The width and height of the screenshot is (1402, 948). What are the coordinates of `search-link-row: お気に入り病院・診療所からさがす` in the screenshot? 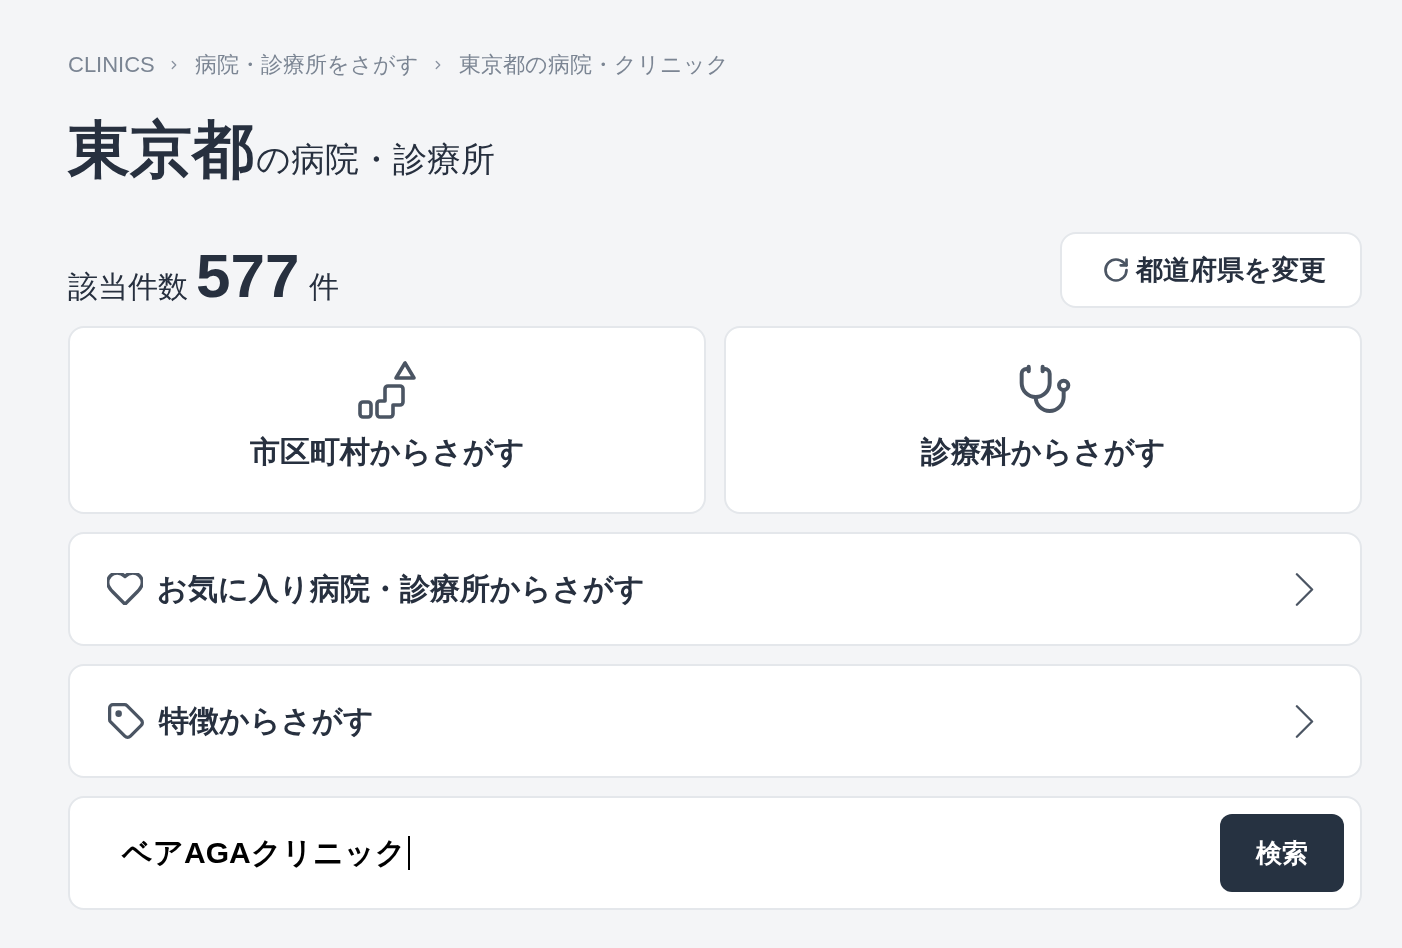 It's located at (715, 589).